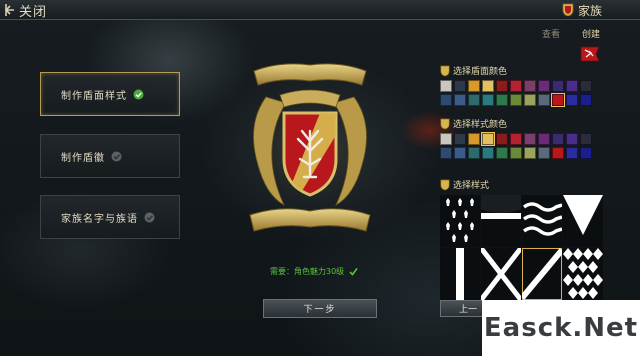 The image size is (640, 356). What do you see at coordinates (583, 221) in the screenshot?
I see `pattern-chevron-down` at bounding box center [583, 221].